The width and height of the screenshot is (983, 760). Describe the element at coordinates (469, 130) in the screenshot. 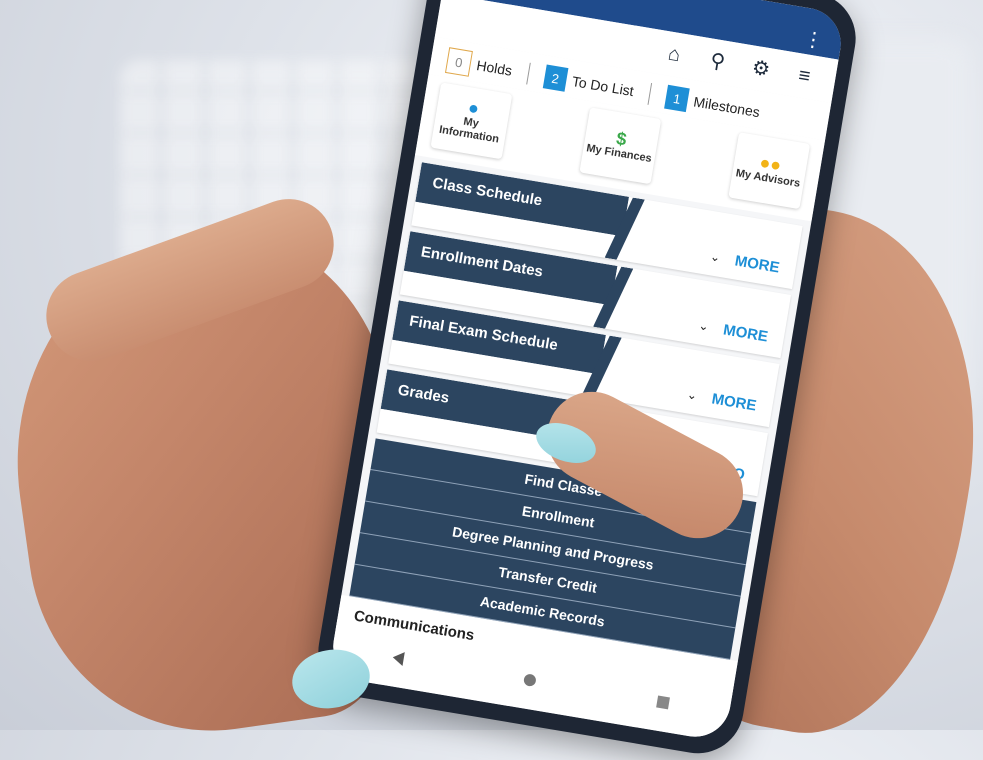

I see `tile-label: My Information` at that location.